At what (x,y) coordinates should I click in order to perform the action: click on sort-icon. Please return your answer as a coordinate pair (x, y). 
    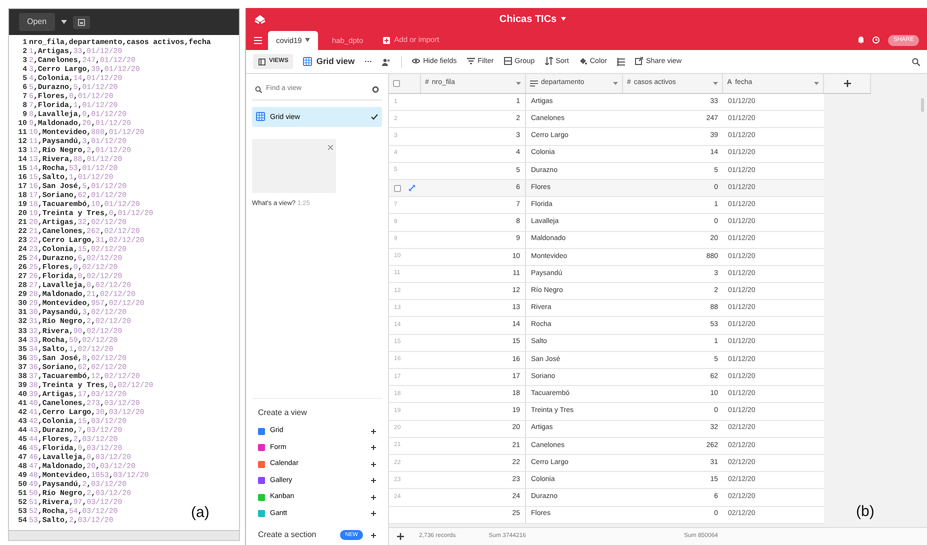
    Looking at the image, I should click on (548, 61).